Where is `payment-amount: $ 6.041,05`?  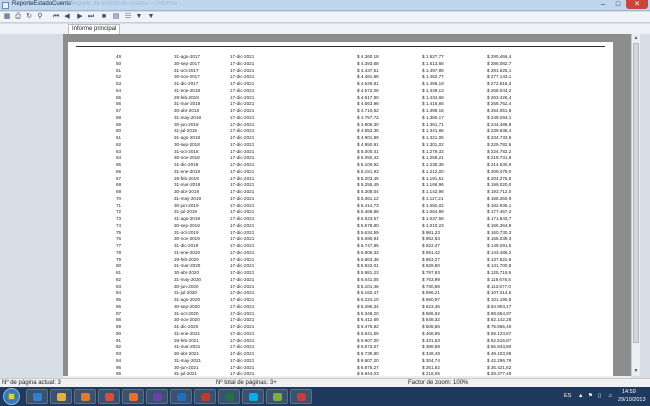
payment-amount: $ 6.041,05 is located at coordinates (368, 279).